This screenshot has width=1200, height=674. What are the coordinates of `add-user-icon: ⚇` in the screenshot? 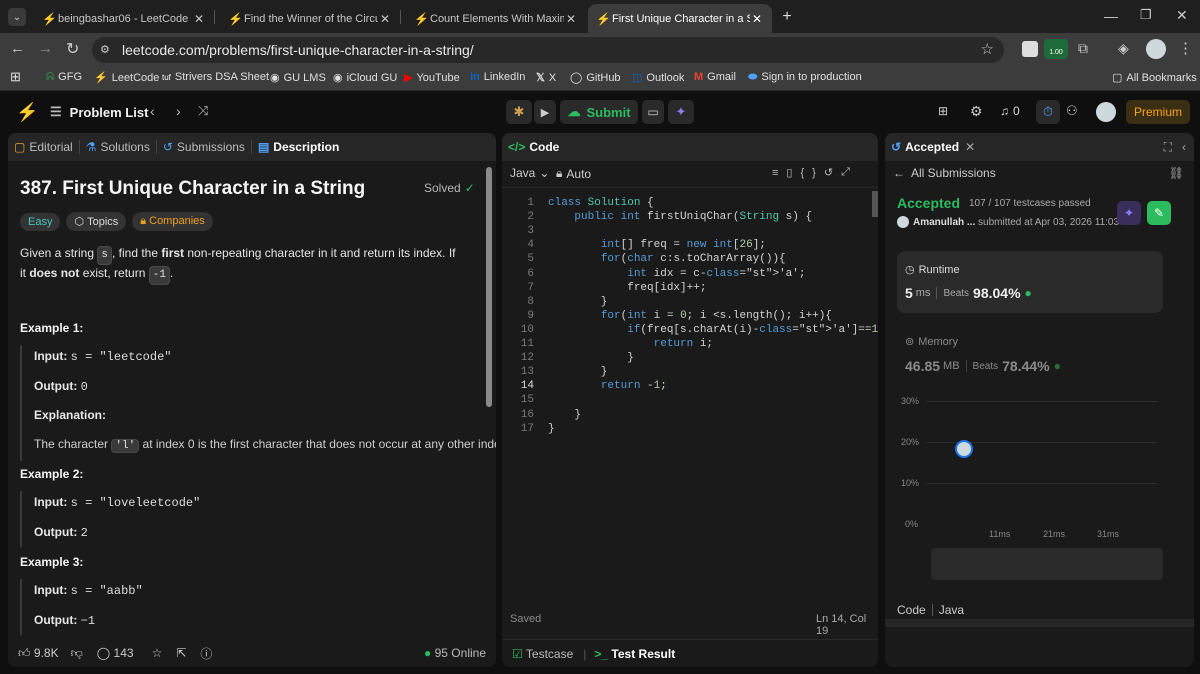 It's located at (1072, 111).